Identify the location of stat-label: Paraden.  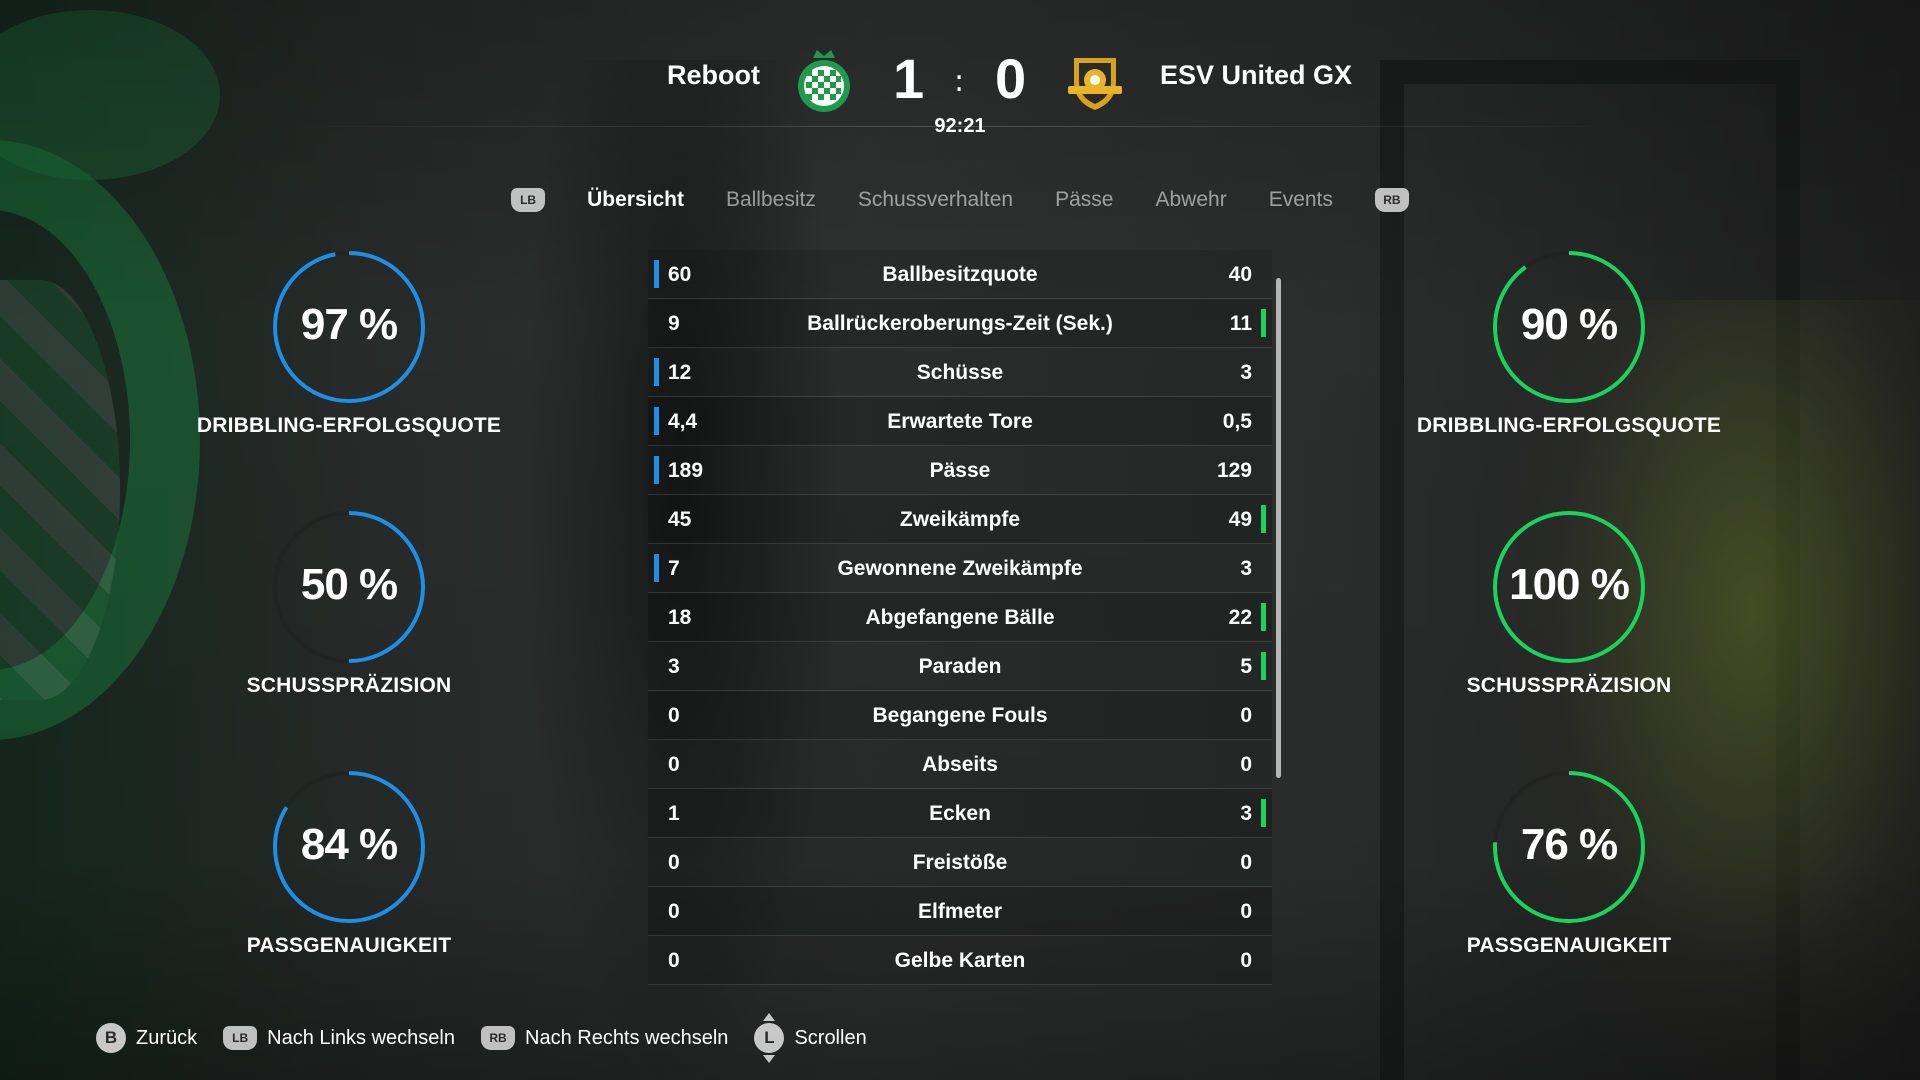
(960, 666).